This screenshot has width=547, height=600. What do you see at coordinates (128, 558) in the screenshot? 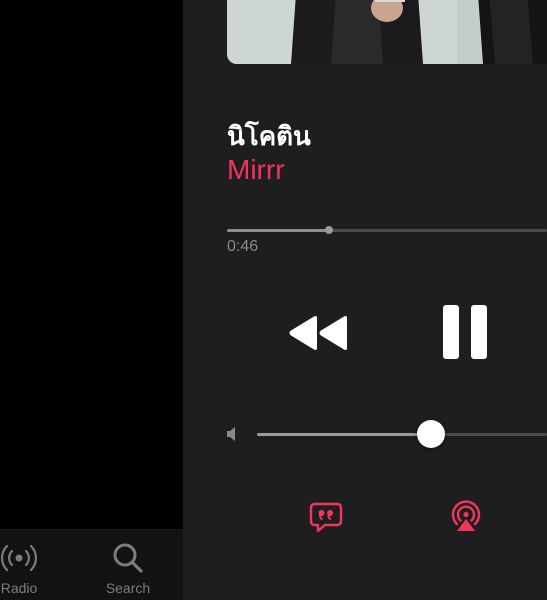
I see `search-icon` at bounding box center [128, 558].